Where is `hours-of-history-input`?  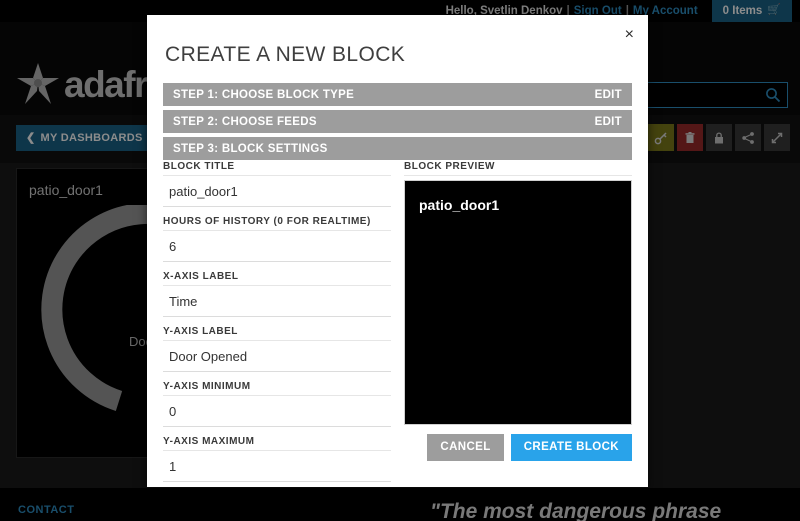 hours-of-history-input is located at coordinates (277, 246).